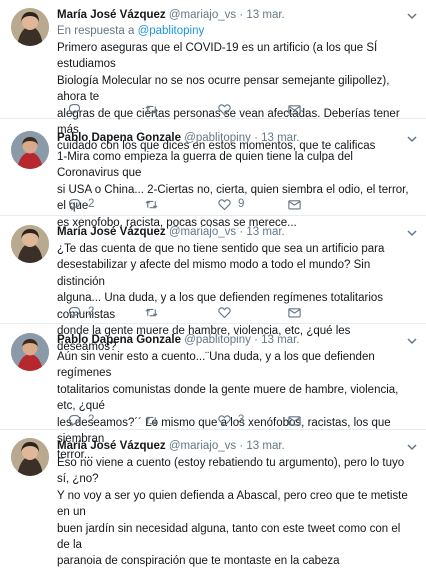 Image resolution: width=426 pixels, height=570 pixels. I want to click on like-button: 3, so click(230, 420).